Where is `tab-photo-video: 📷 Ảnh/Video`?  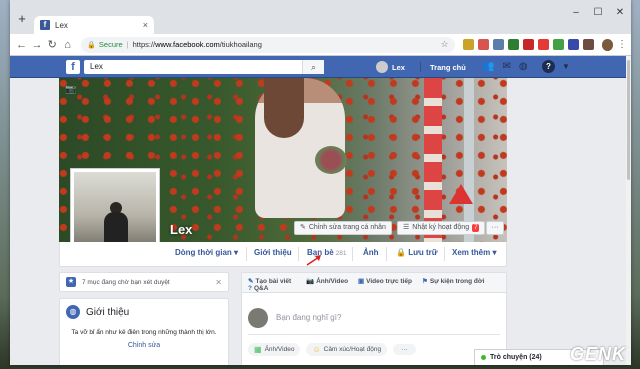
tab-photo-video: 📷 Ảnh/Video is located at coordinates (327, 281).